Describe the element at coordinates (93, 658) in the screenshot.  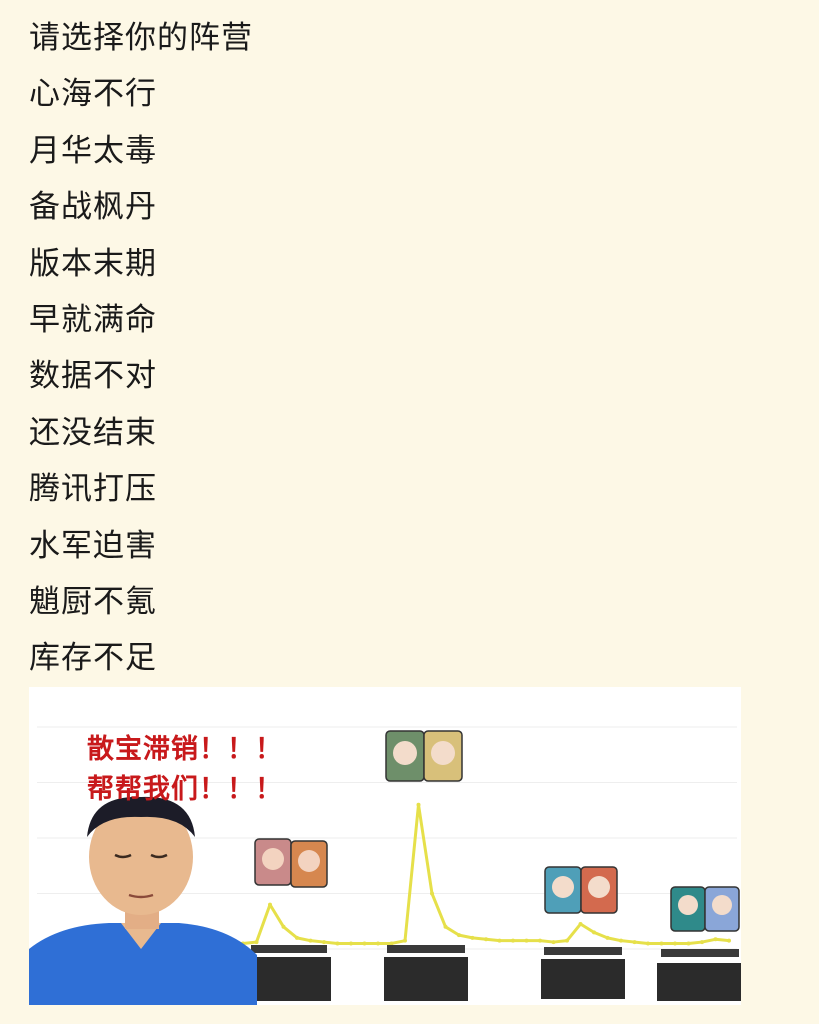
I see `list-item: 库存不足` at that location.